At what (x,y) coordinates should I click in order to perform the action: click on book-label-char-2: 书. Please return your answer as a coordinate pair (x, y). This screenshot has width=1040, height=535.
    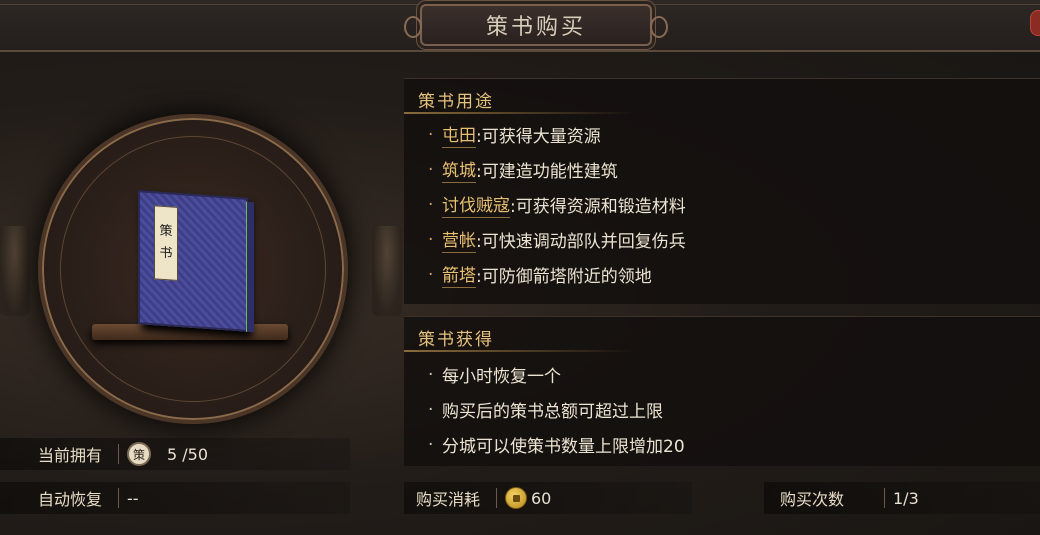
    Looking at the image, I should click on (166, 253).